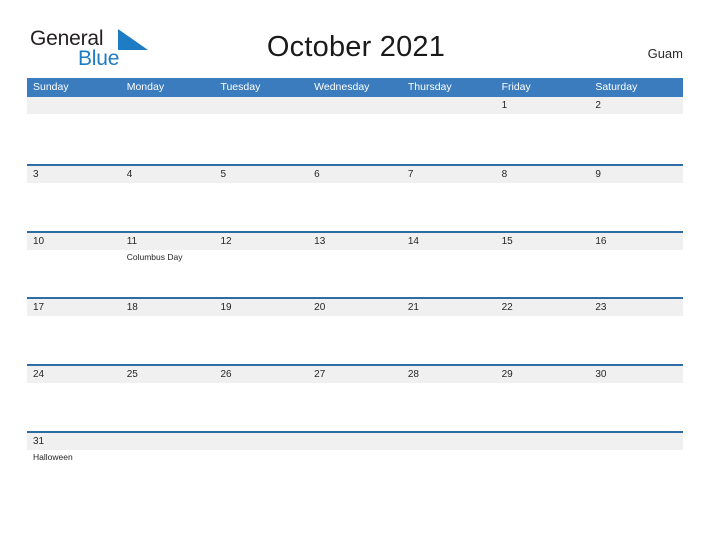 This screenshot has width=712, height=550. Describe the element at coordinates (145, 87) in the screenshot. I see `weekday-header-monday: Monday` at that location.